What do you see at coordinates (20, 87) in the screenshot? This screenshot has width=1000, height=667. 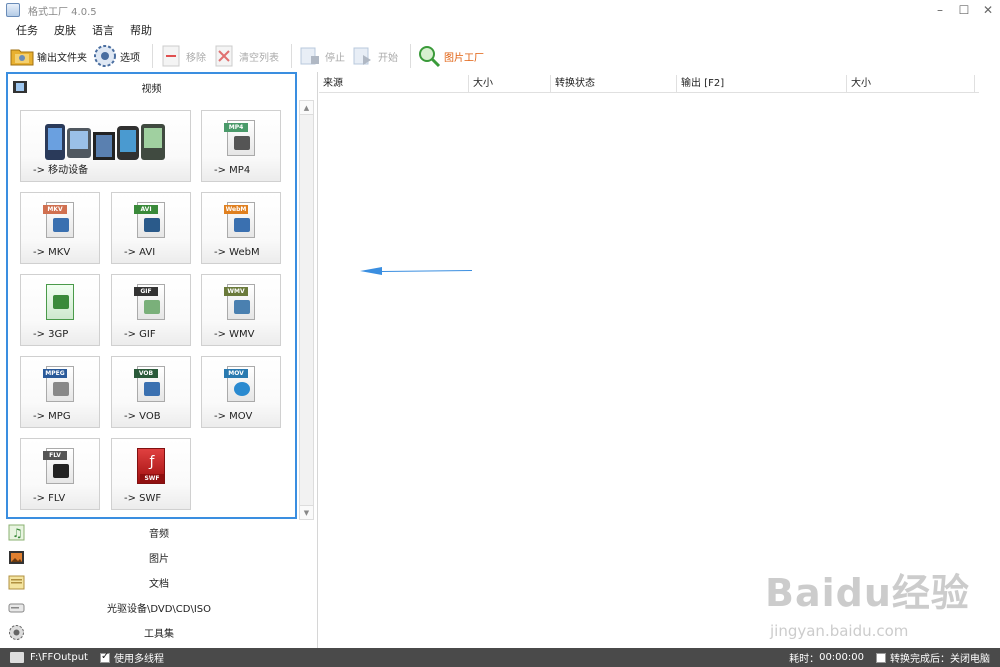 I see `film-icon` at bounding box center [20, 87].